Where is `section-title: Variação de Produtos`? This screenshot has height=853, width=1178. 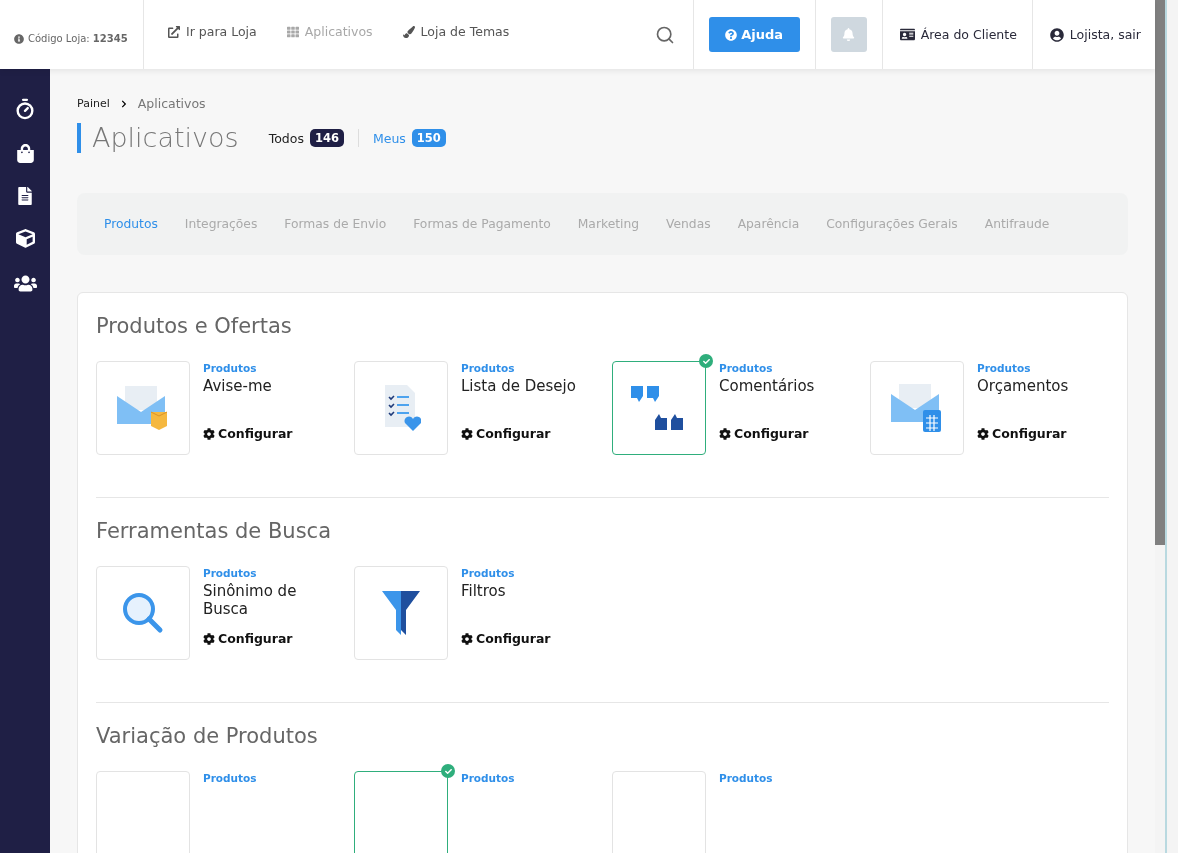
section-title: Variação de Produtos is located at coordinates (207, 736).